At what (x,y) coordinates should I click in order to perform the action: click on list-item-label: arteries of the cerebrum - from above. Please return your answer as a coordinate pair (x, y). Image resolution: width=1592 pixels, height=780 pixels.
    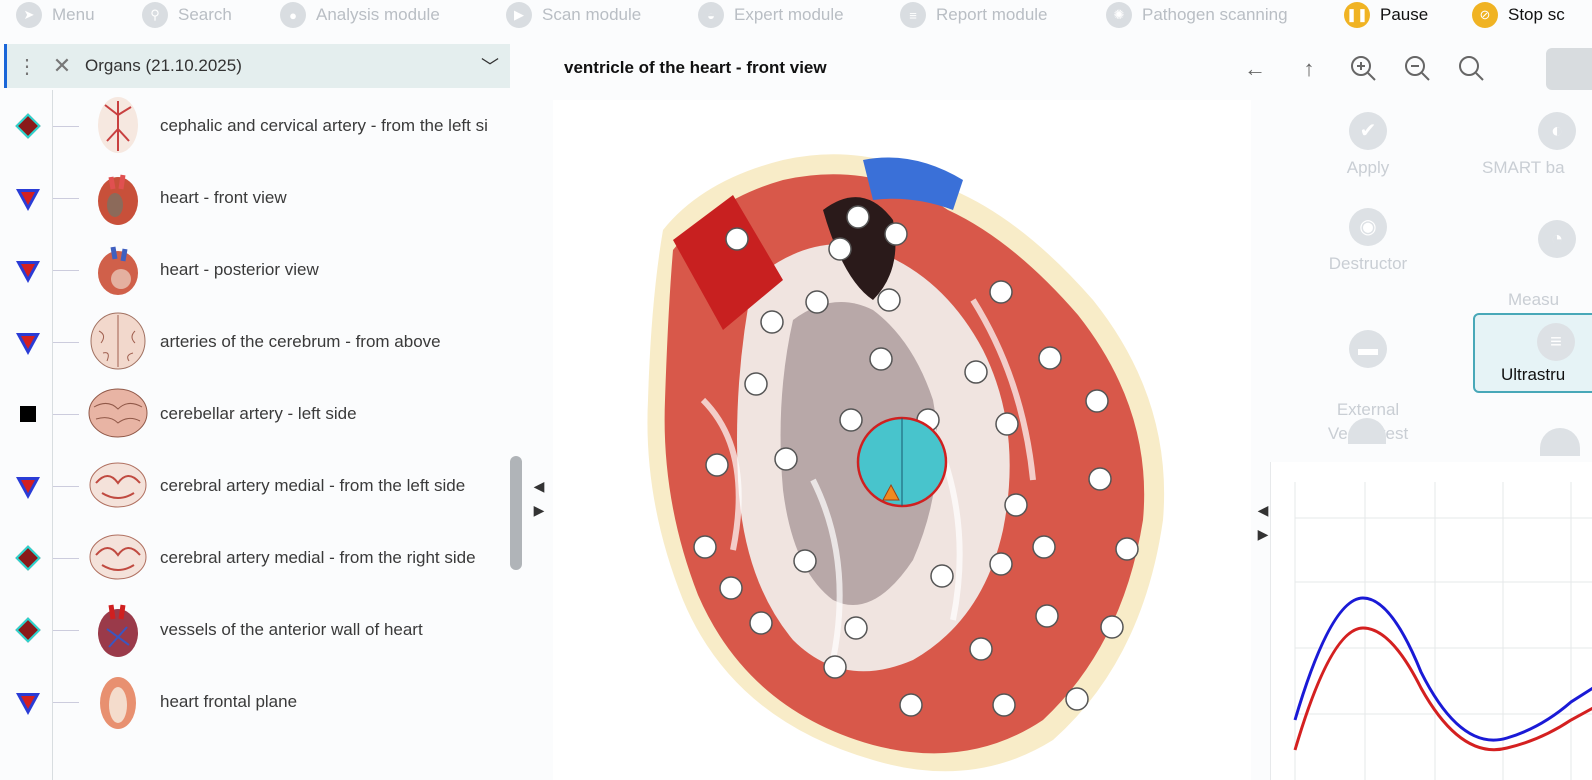
    Looking at the image, I should click on (300, 341).